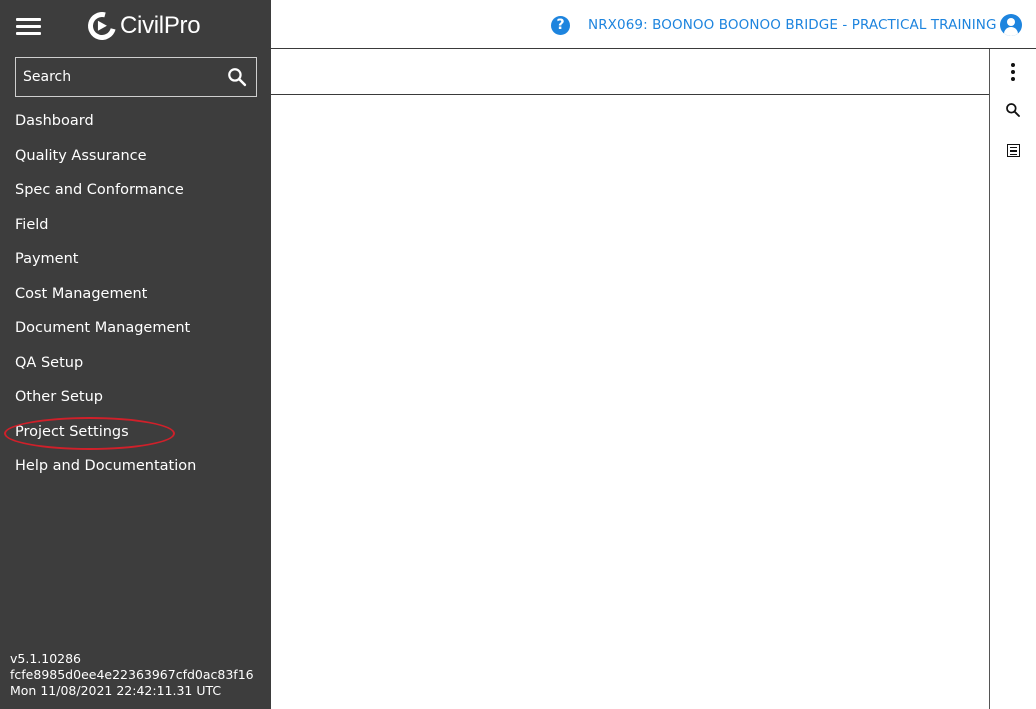 Image resolution: width=1036 pixels, height=709 pixels. What do you see at coordinates (105, 363) in the screenshot?
I see `menu-item-qa-setup: QA Setup` at bounding box center [105, 363].